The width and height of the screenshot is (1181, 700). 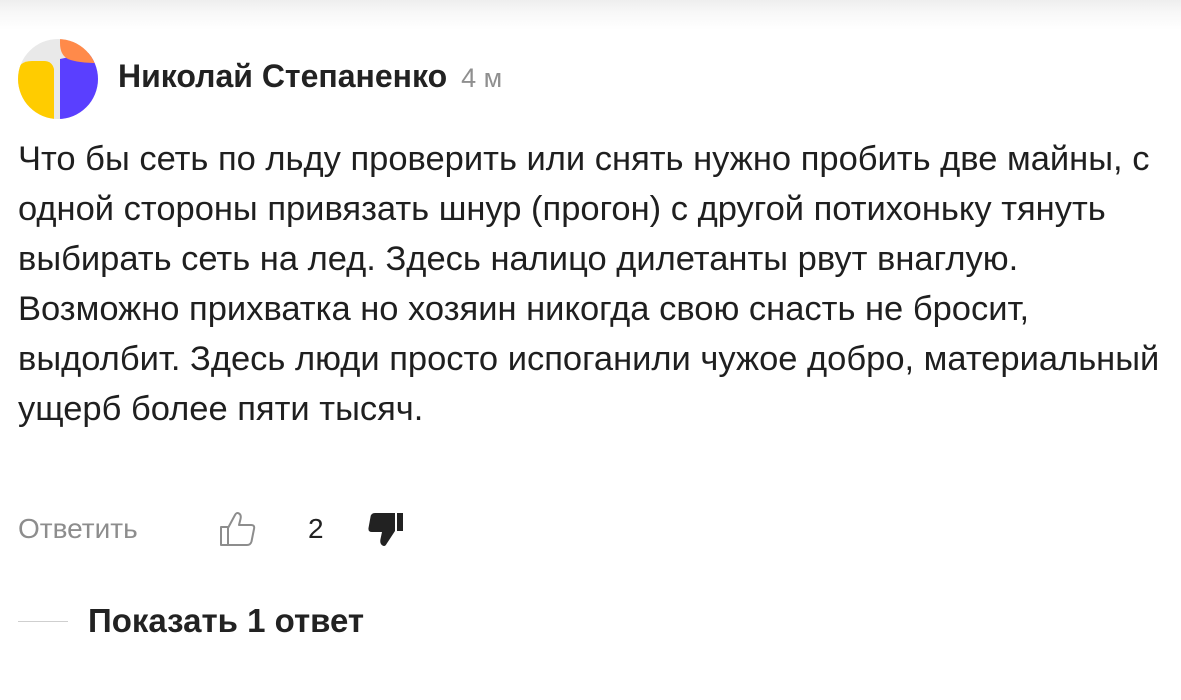 I want to click on comment-header: Николай Степаненко 4 м, so click(x=310, y=81).